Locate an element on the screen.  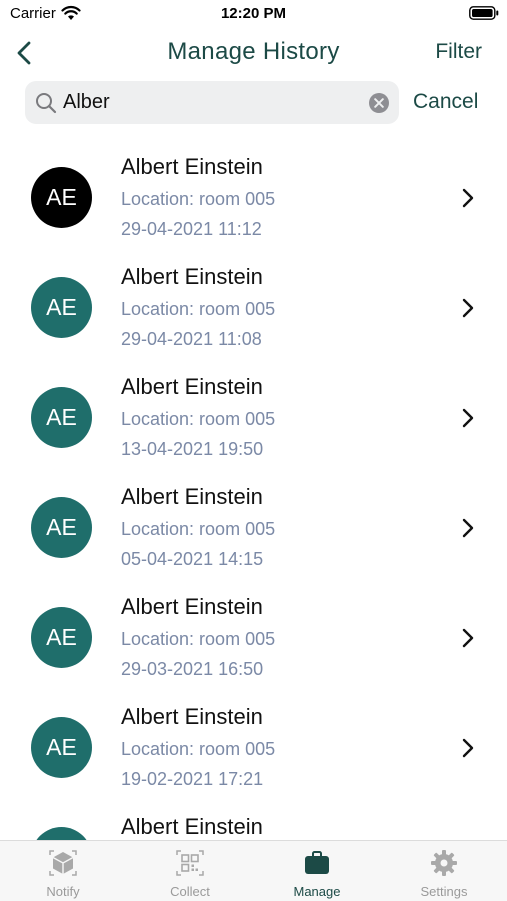
tab-label: Notify is located at coordinates (63, 891).